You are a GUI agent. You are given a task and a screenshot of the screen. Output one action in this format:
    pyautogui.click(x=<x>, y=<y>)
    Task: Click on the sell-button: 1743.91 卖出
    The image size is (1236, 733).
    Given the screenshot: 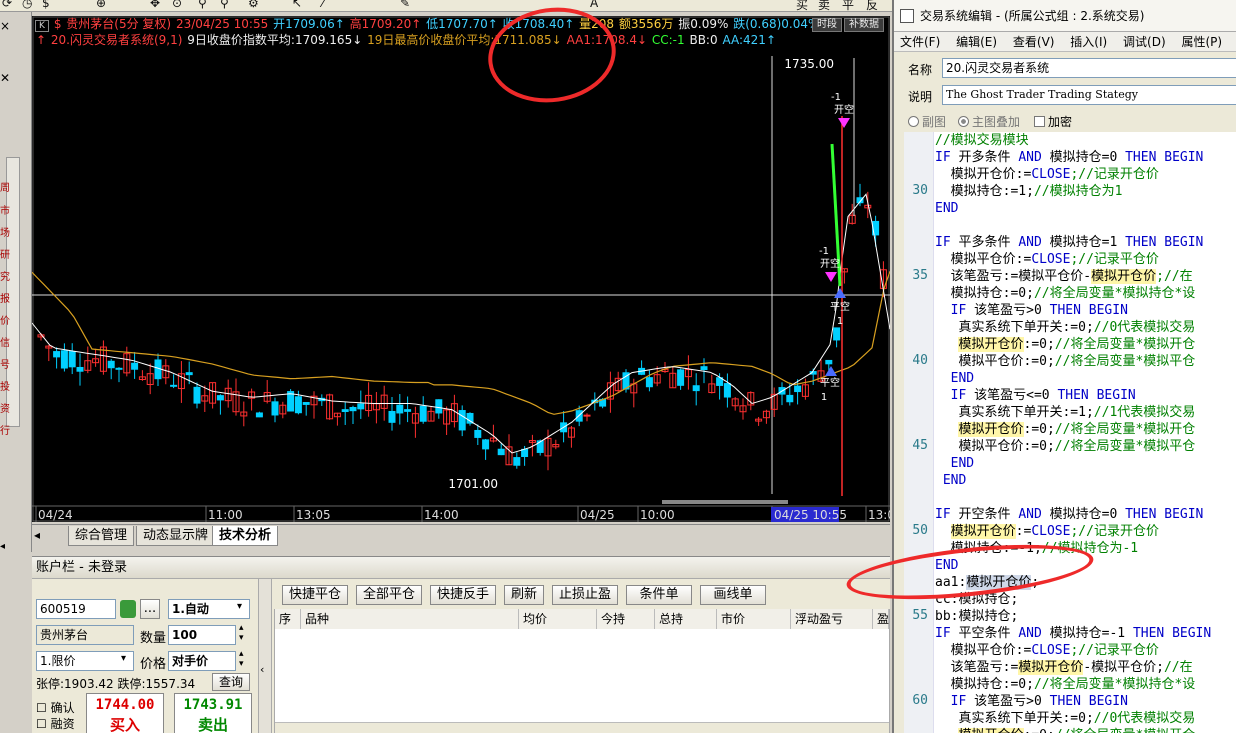 What is the action you would take?
    pyautogui.click(x=213, y=713)
    